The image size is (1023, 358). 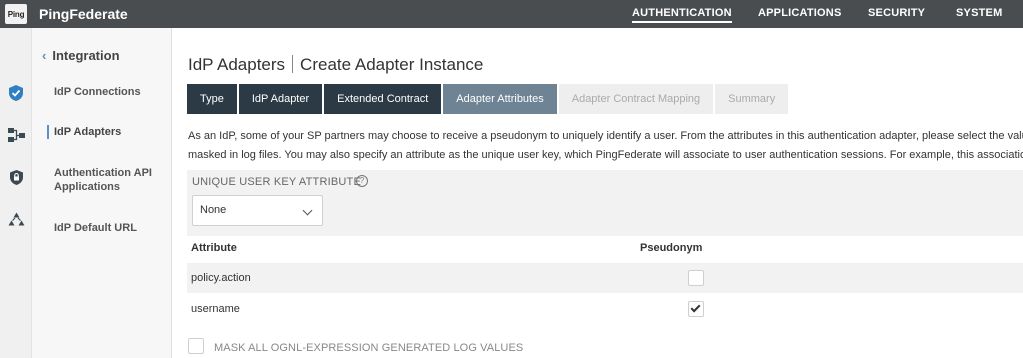 What do you see at coordinates (682, 15) in the screenshot?
I see `nav-authentication: AUTHENTICATION` at bounding box center [682, 15].